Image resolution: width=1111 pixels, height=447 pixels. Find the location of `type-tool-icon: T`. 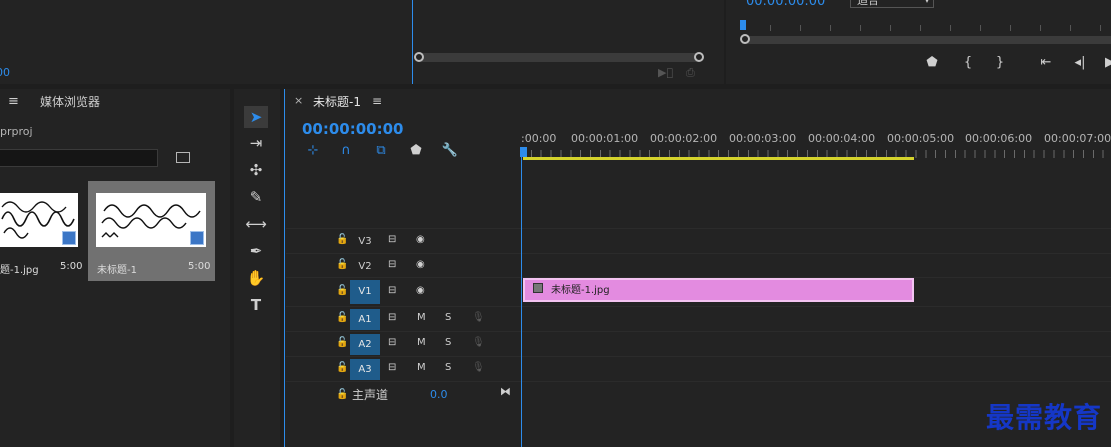

type-tool-icon: T is located at coordinates (256, 305).